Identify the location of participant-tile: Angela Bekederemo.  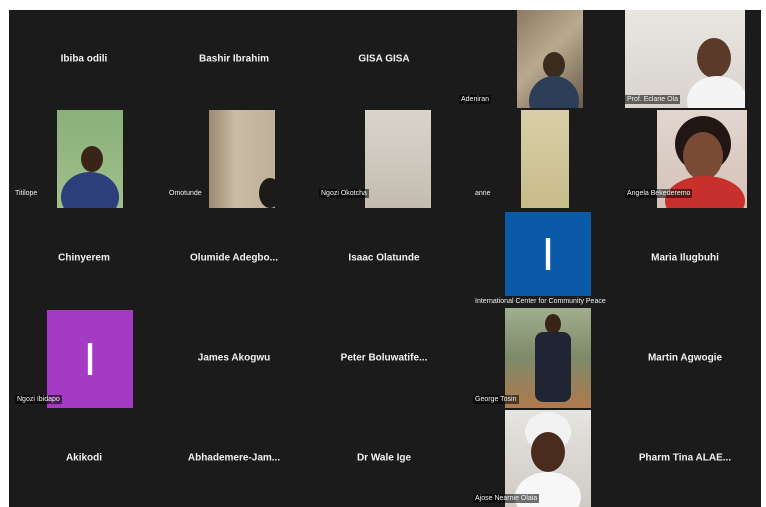
(685, 158).